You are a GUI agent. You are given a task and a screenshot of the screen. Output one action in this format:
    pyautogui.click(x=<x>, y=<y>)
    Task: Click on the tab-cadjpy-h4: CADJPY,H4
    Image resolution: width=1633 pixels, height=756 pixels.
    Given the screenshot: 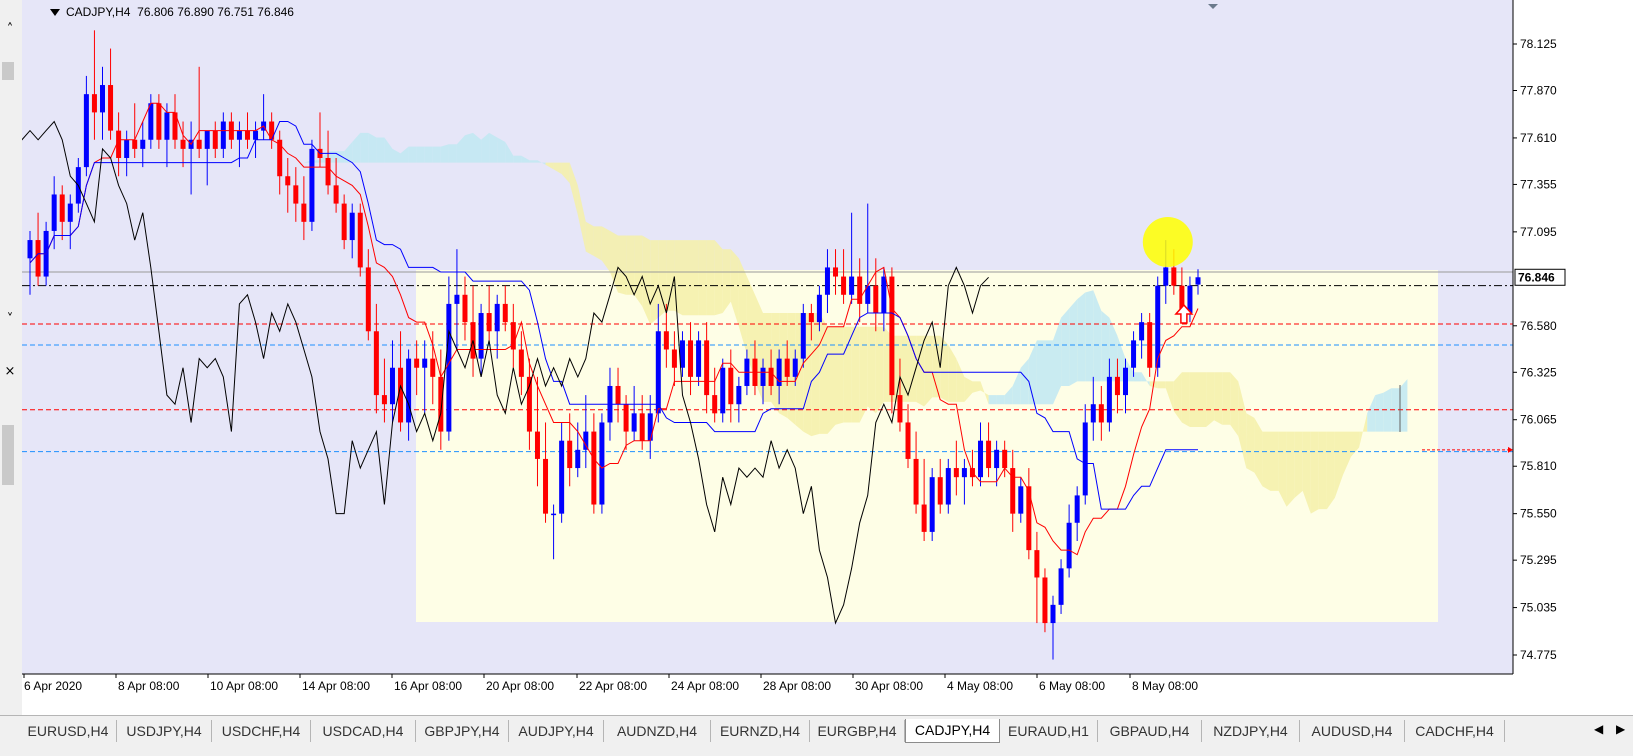 What is the action you would take?
    pyautogui.click(x=952, y=731)
    